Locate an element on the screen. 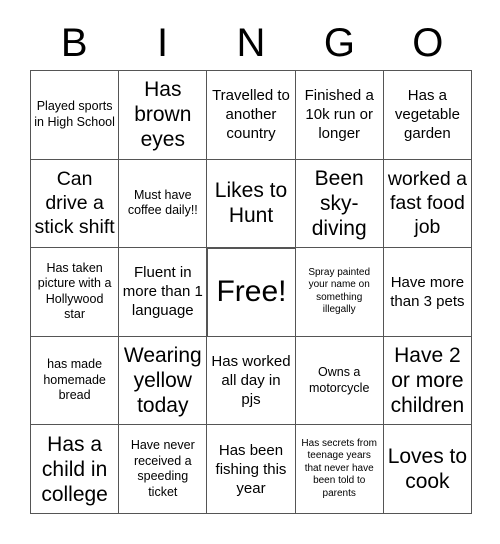 The image size is (500, 544). bingo-cell-label: Can drive a stick shift is located at coordinates (74, 203).